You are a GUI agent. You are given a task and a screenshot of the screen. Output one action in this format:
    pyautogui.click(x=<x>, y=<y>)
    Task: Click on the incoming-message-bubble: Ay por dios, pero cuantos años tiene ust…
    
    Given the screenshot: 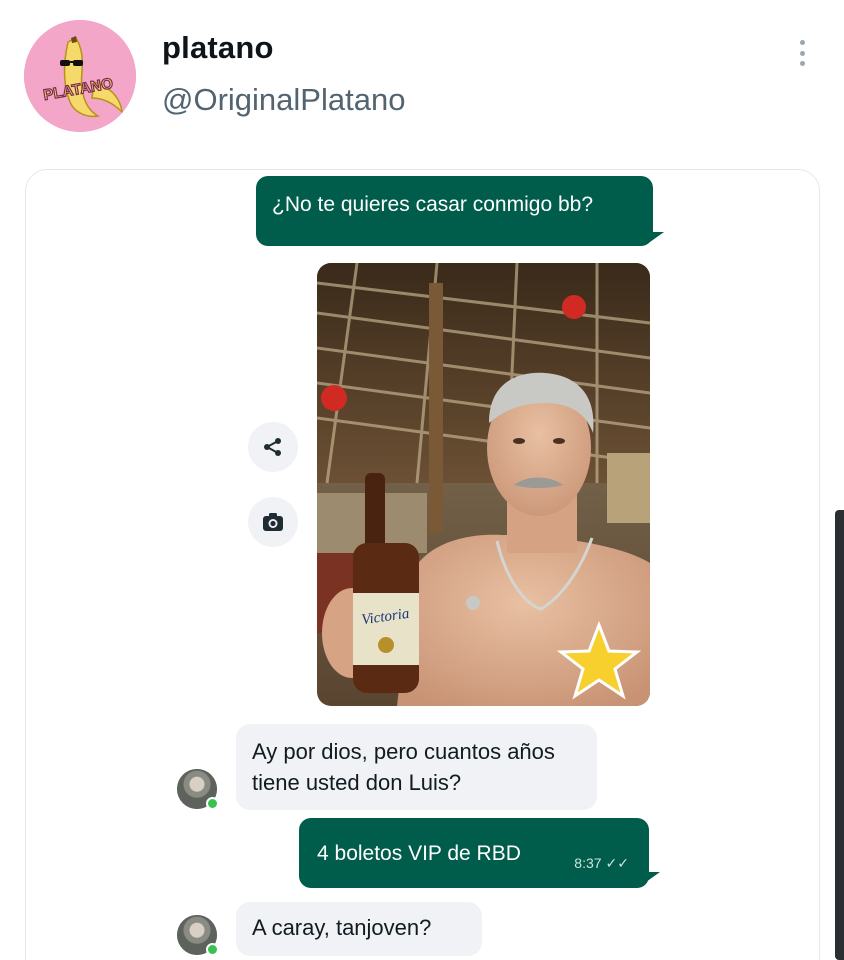 What is the action you would take?
    pyautogui.click(x=416, y=767)
    